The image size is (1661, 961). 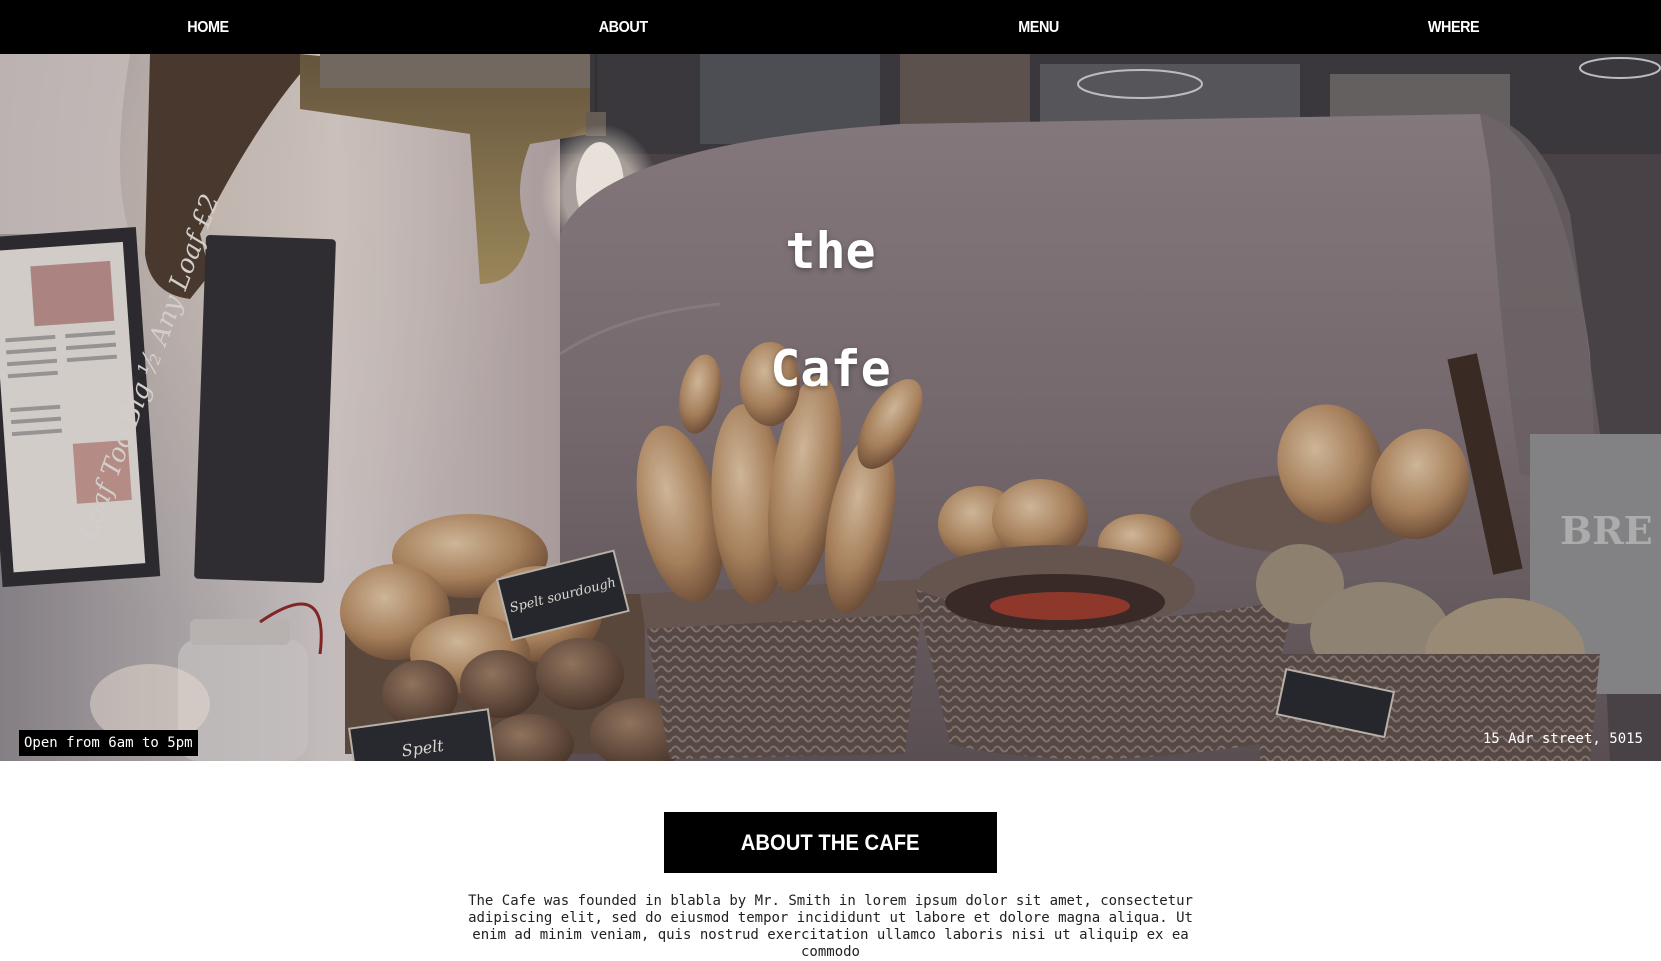 I want to click on nav-link-about: ABOUT, so click(x=622, y=28).